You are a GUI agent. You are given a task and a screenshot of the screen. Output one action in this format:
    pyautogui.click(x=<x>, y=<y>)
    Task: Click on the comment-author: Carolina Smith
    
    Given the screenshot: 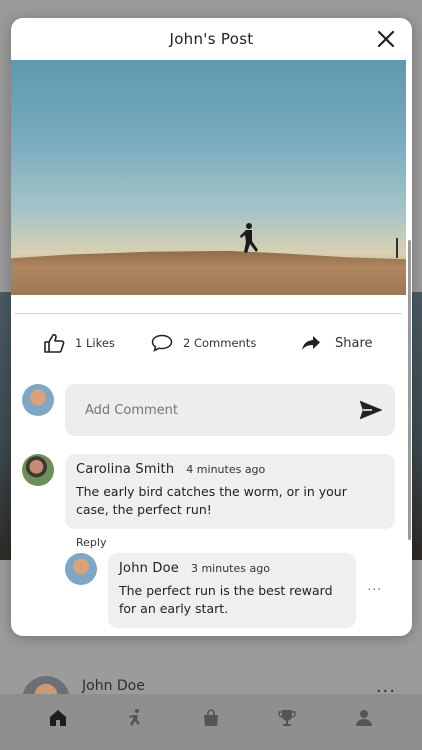 What is the action you would take?
    pyautogui.click(x=125, y=469)
    